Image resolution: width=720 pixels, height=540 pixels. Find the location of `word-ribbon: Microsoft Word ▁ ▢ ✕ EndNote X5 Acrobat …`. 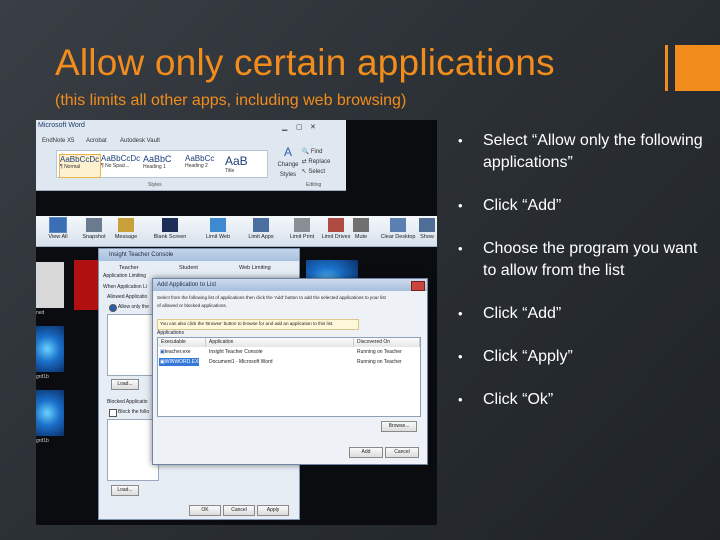

word-ribbon: Microsoft Word ▁ ▢ ✕ EndNote X5 Acrobat … is located at coordinates (191, 155).